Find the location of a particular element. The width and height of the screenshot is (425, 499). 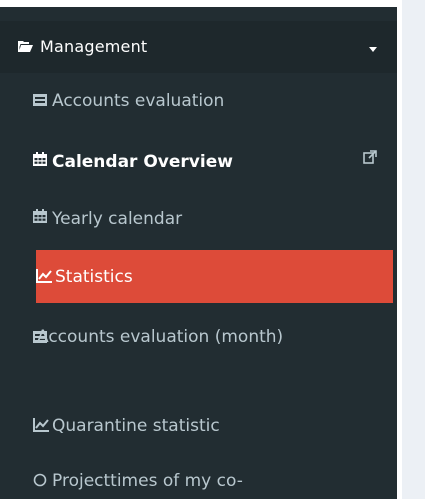

sidebar-item-label: Yearly calendar is located at coordinates (117, 219).